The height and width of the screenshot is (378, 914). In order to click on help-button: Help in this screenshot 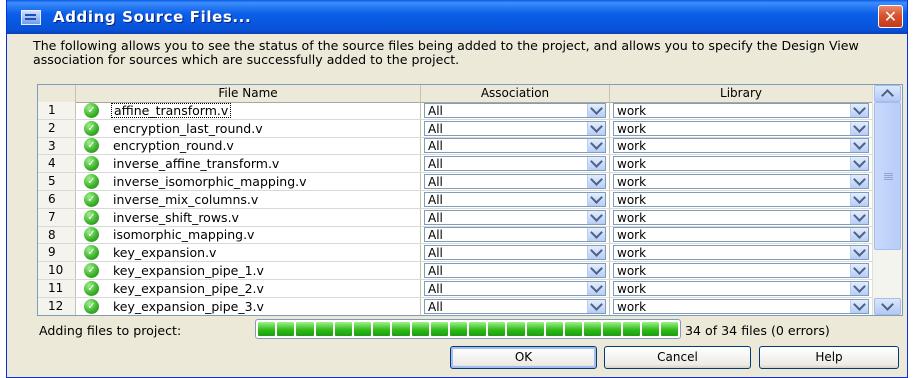, I will do `click(829, 357)`.